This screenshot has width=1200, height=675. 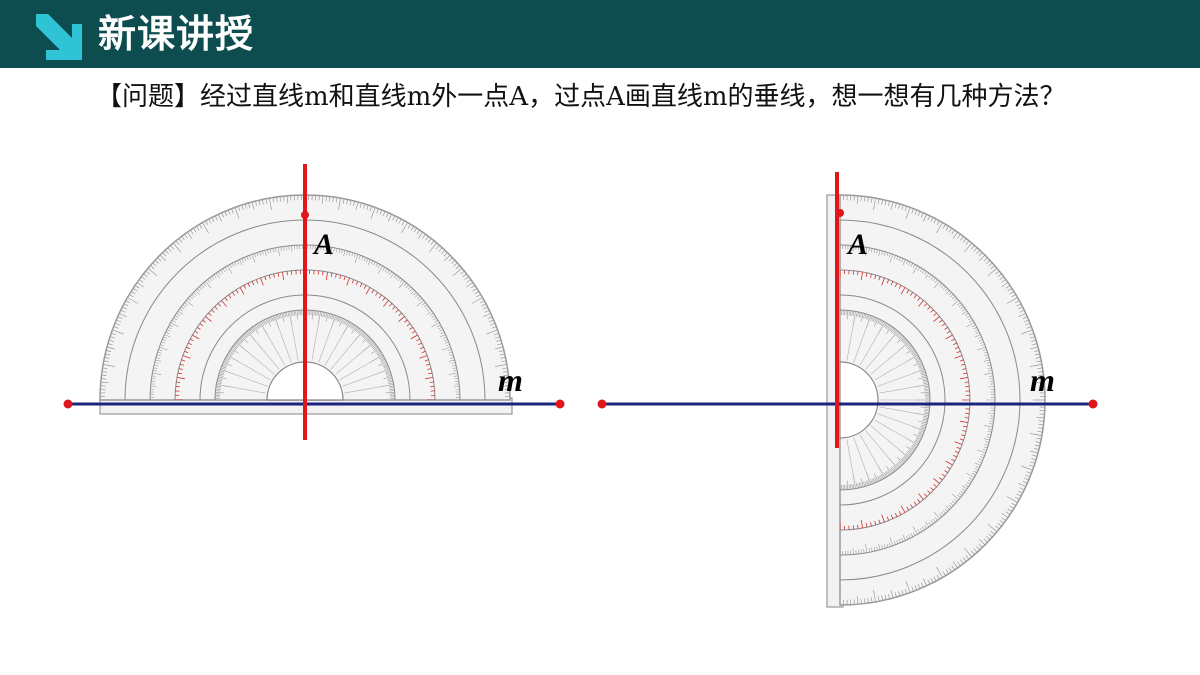 What do you see at coordinates (602, 404) in the screenshot?
I see `right-line-m-endpoint-left` at bounding box center [602, 404].